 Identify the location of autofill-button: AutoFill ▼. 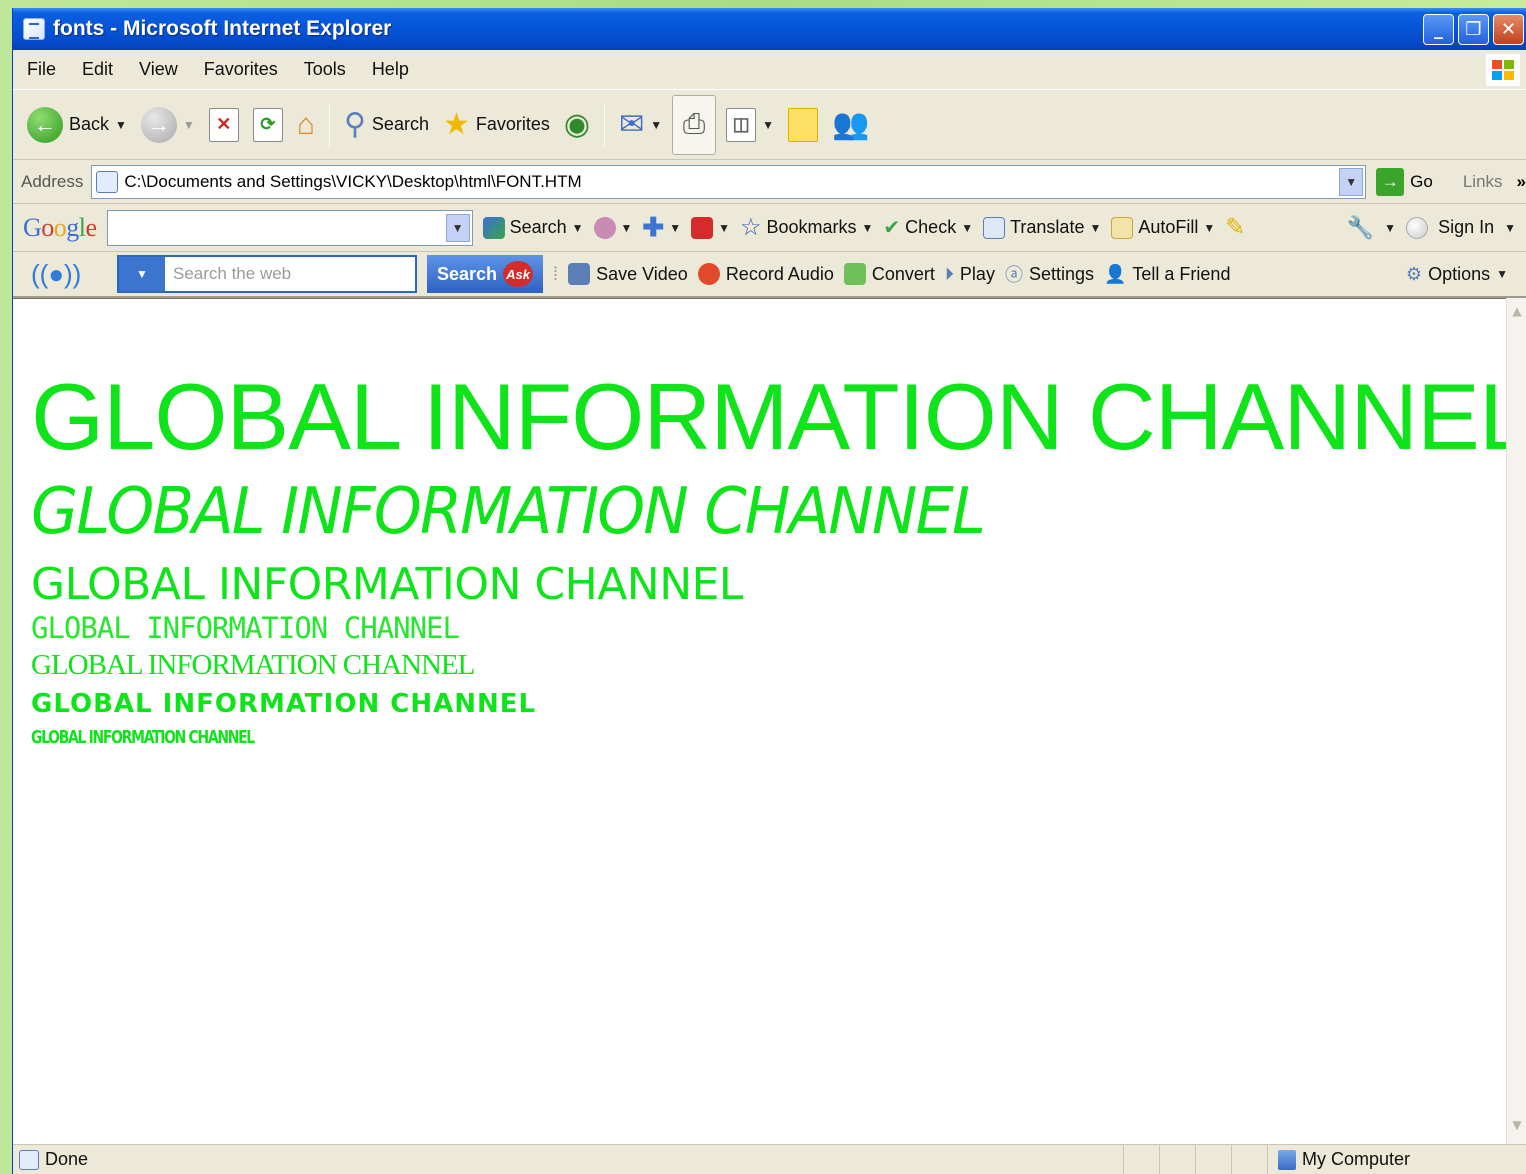
(1163, 227).